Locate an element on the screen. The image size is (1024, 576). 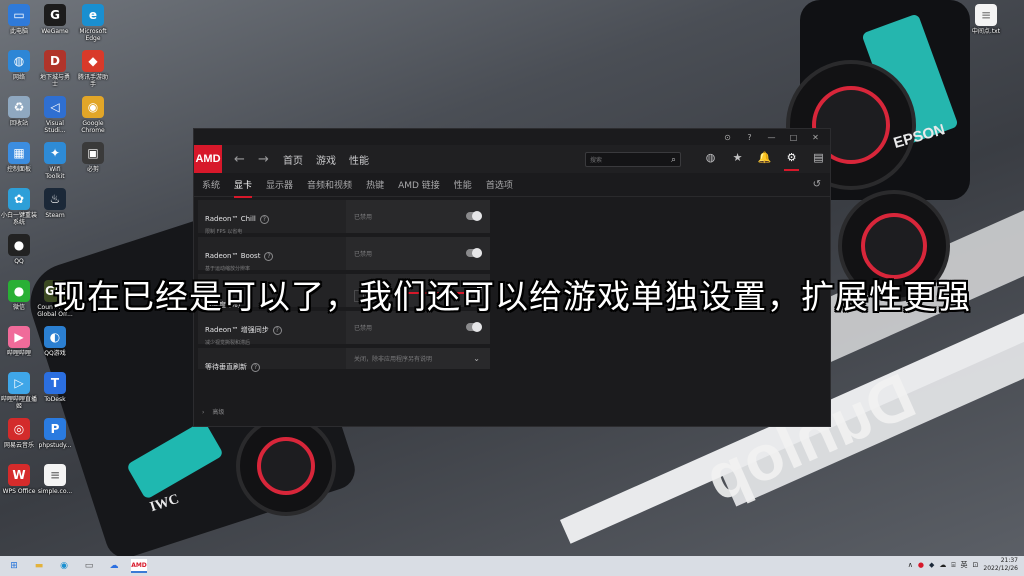
desktop-icon-label: Steam is located at coordinates (55, 215).